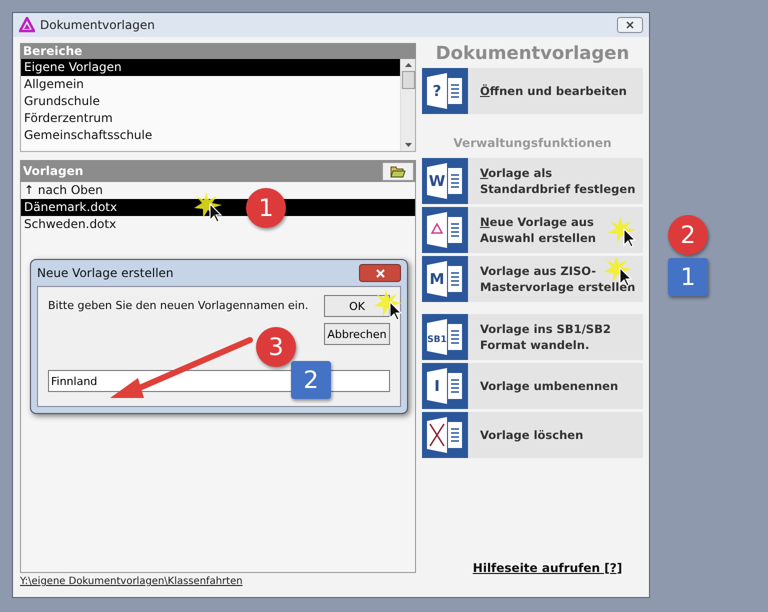 The width and height of the screenshot is (768, 612). I want to click on list-item: Allgemein, so click(210, 84).